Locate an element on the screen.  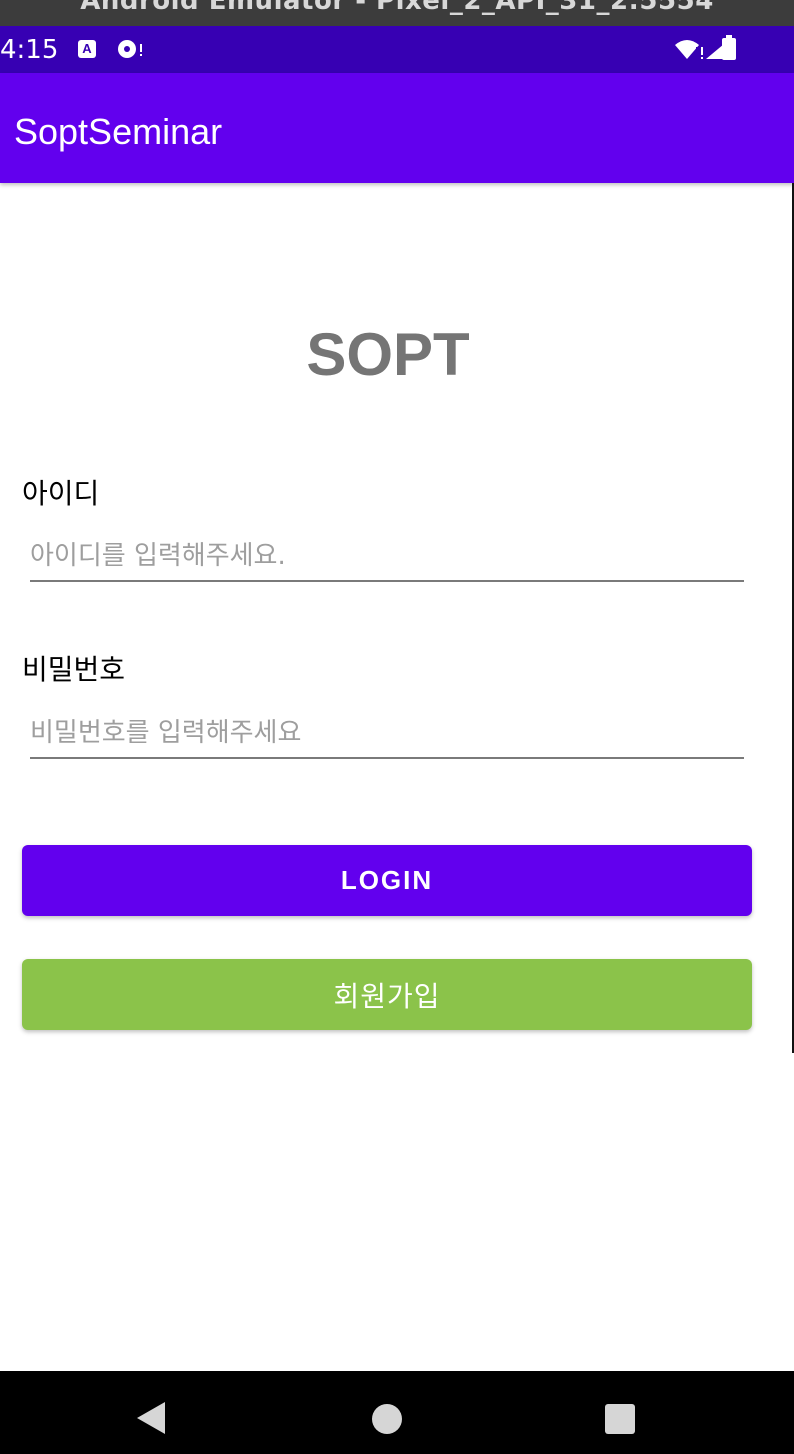
id-label: 아이디 is located at coordinates (61, 493).